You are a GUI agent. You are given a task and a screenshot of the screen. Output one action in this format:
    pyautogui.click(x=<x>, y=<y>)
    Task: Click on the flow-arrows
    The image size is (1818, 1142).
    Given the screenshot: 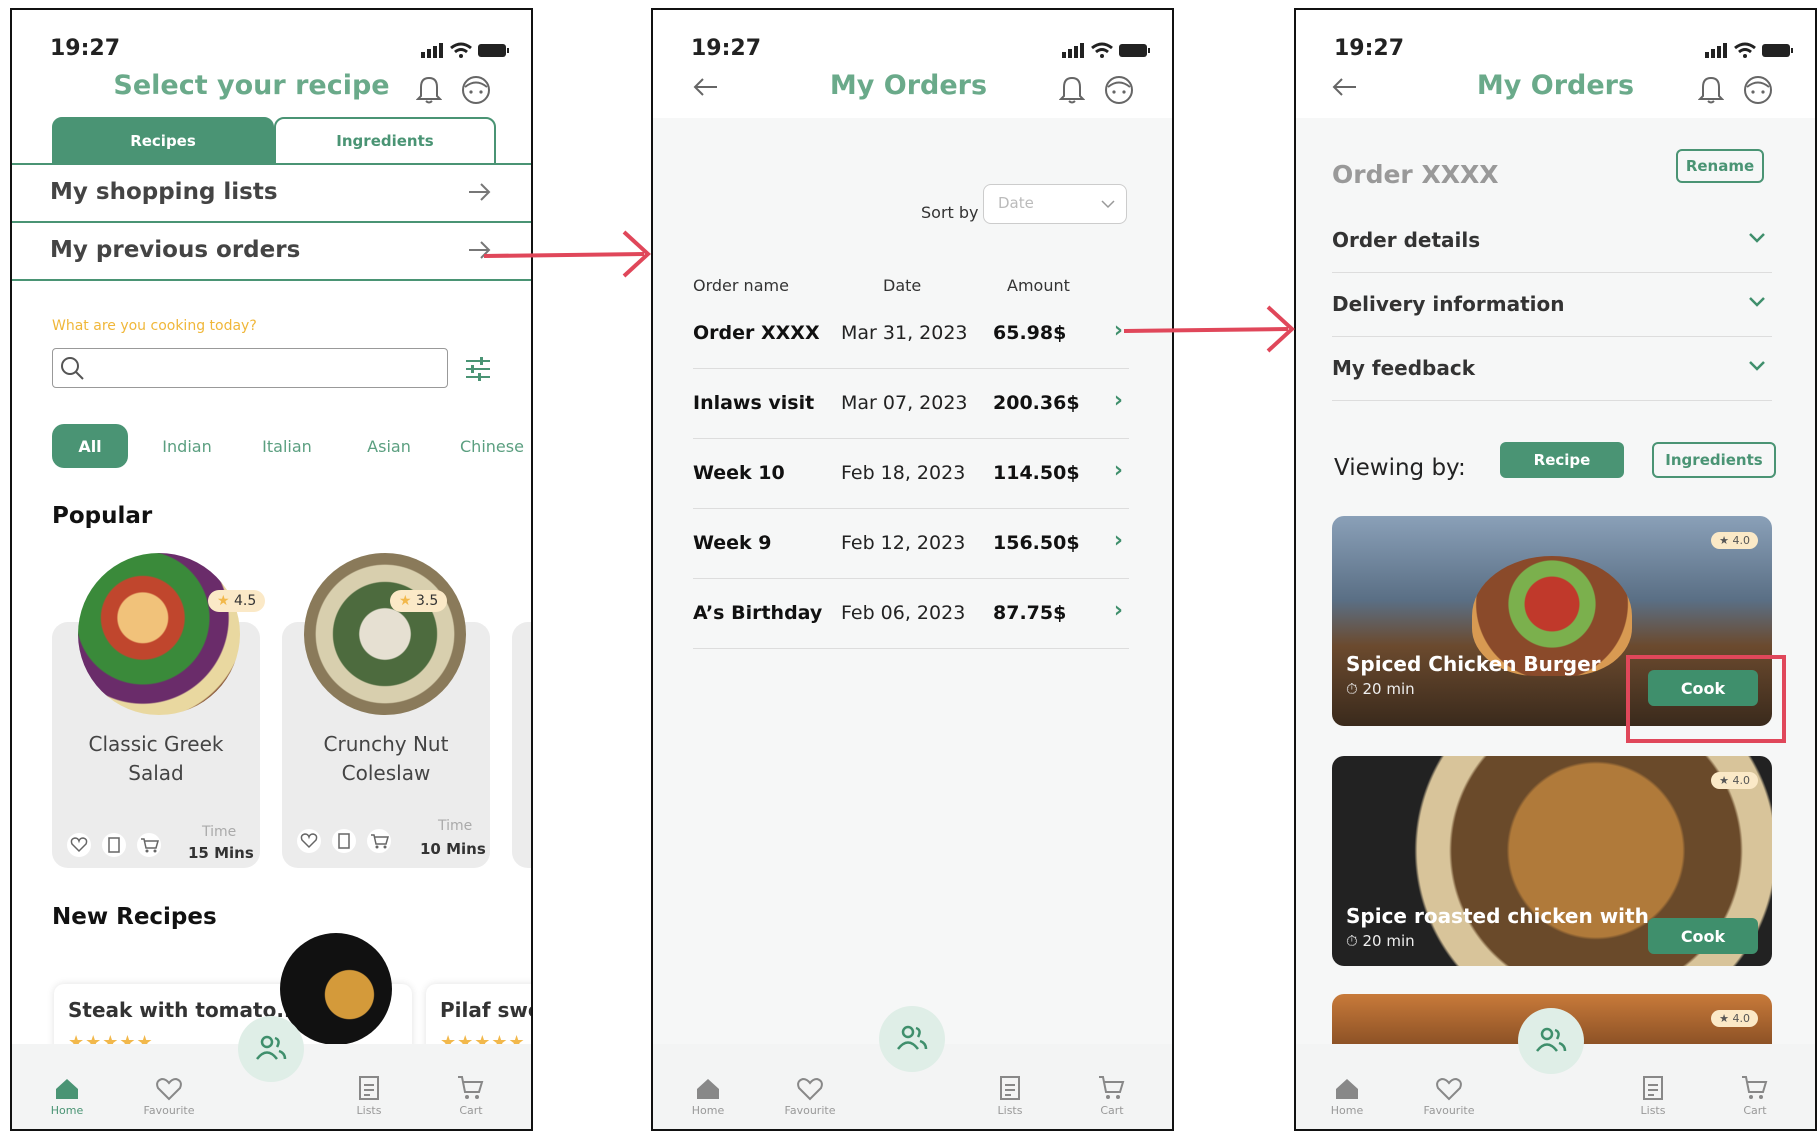 What is the action you would take?
    pyautogui.click(x=889, y=291)
    